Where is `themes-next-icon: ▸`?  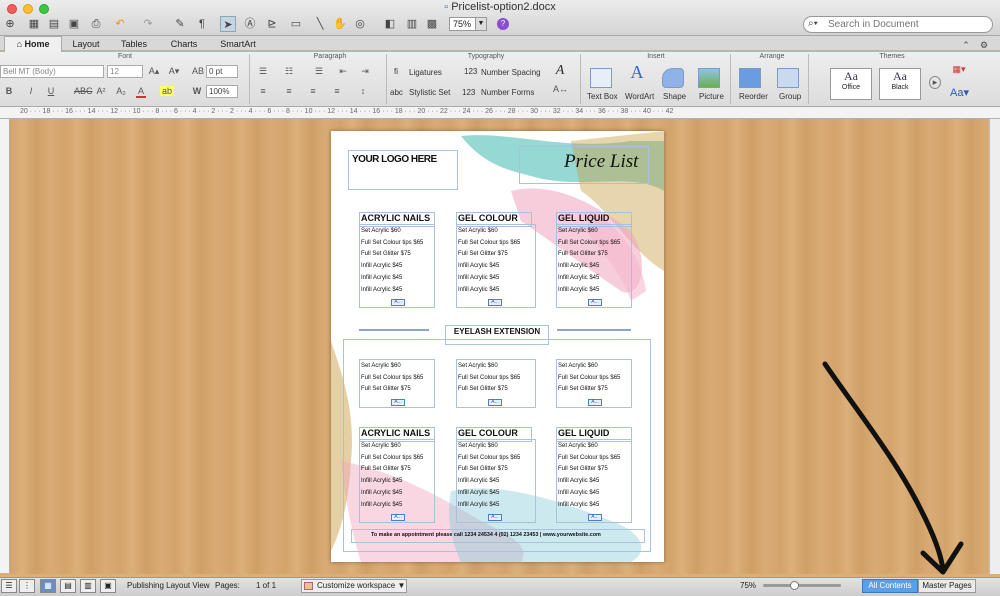 themes-next-icon: ▸ is located at coordinates (935, 82).